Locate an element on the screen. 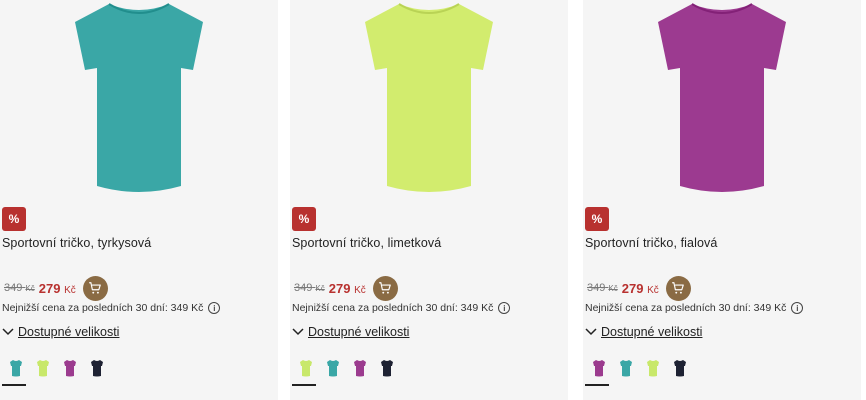  product-title: Sportovní tričko, tyrkysová is located at coordinates (76, 243).